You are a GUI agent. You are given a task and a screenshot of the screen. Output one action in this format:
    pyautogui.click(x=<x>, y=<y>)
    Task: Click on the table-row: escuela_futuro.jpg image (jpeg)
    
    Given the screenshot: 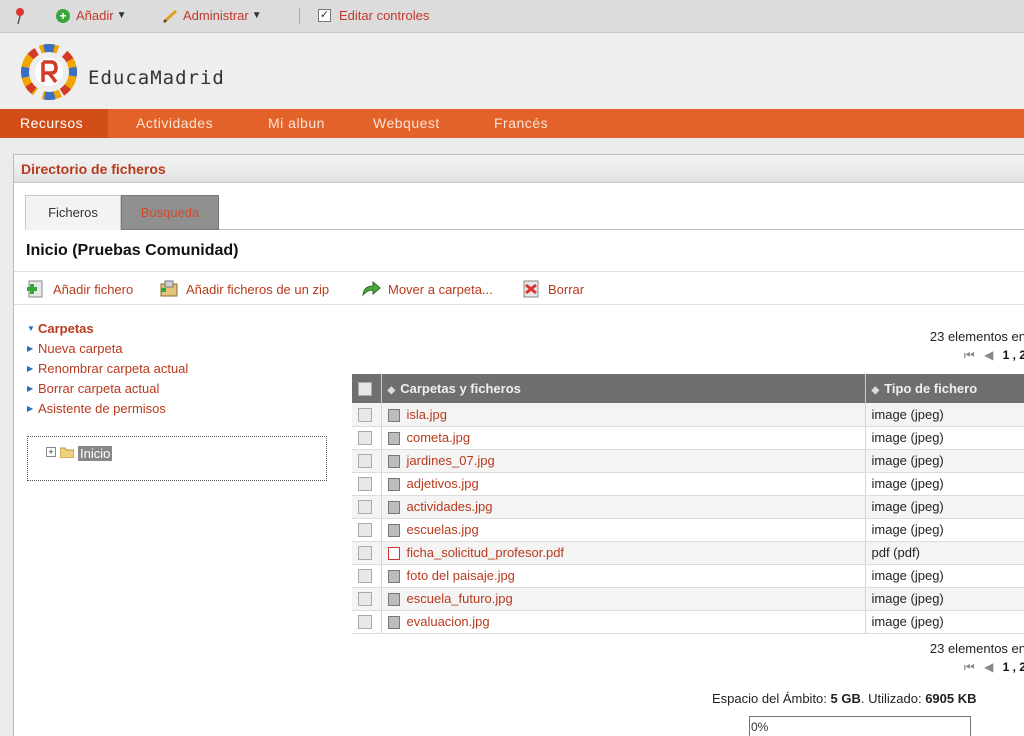 What is the action you would take?
    pyautogui.click(x=688, y=599)
    